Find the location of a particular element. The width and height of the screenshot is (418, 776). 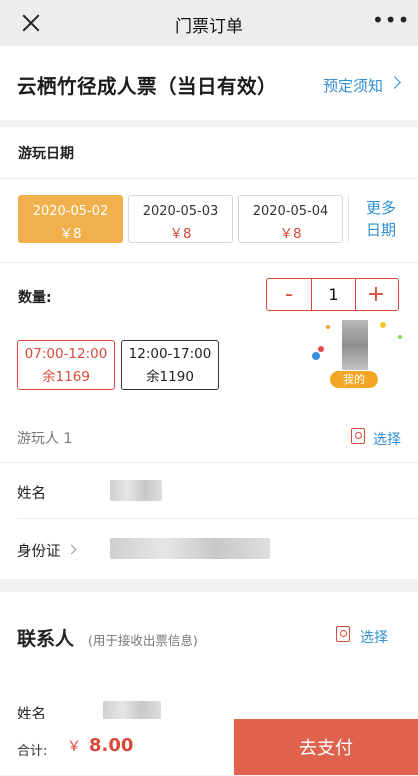

contact-name-value is located at coordinates (132, 711).